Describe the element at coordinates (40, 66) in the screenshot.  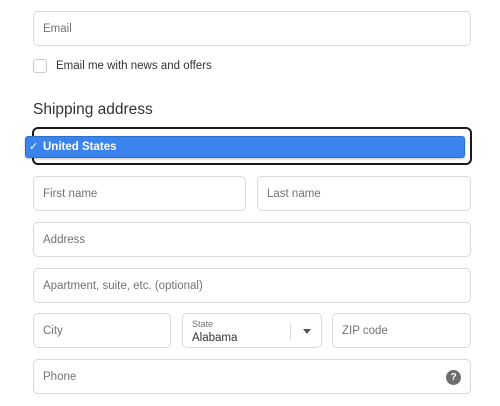
I see `newsletter-checkbox` at that location.